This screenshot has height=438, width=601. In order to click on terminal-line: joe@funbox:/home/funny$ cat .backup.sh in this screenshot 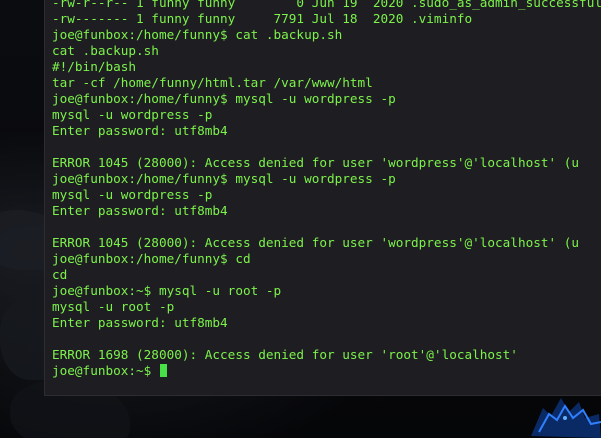, I will do `click(197, 34)`.